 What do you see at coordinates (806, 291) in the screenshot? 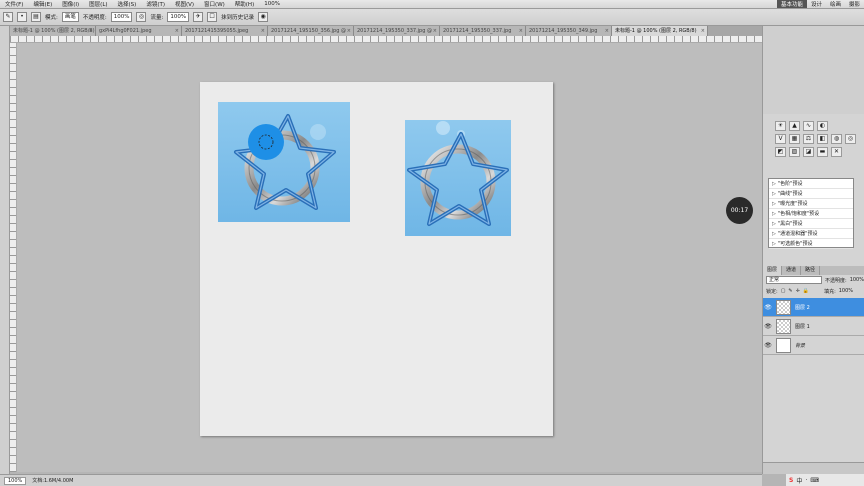
I see `lock-all-icon: 🔒` at bounding box center [806, 291].